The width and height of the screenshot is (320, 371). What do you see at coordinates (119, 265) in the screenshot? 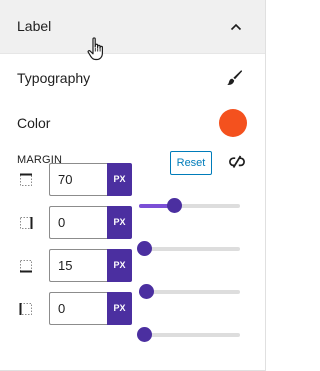
I see `margin-bottom-unit: PX` at bounding box center [119, 265].